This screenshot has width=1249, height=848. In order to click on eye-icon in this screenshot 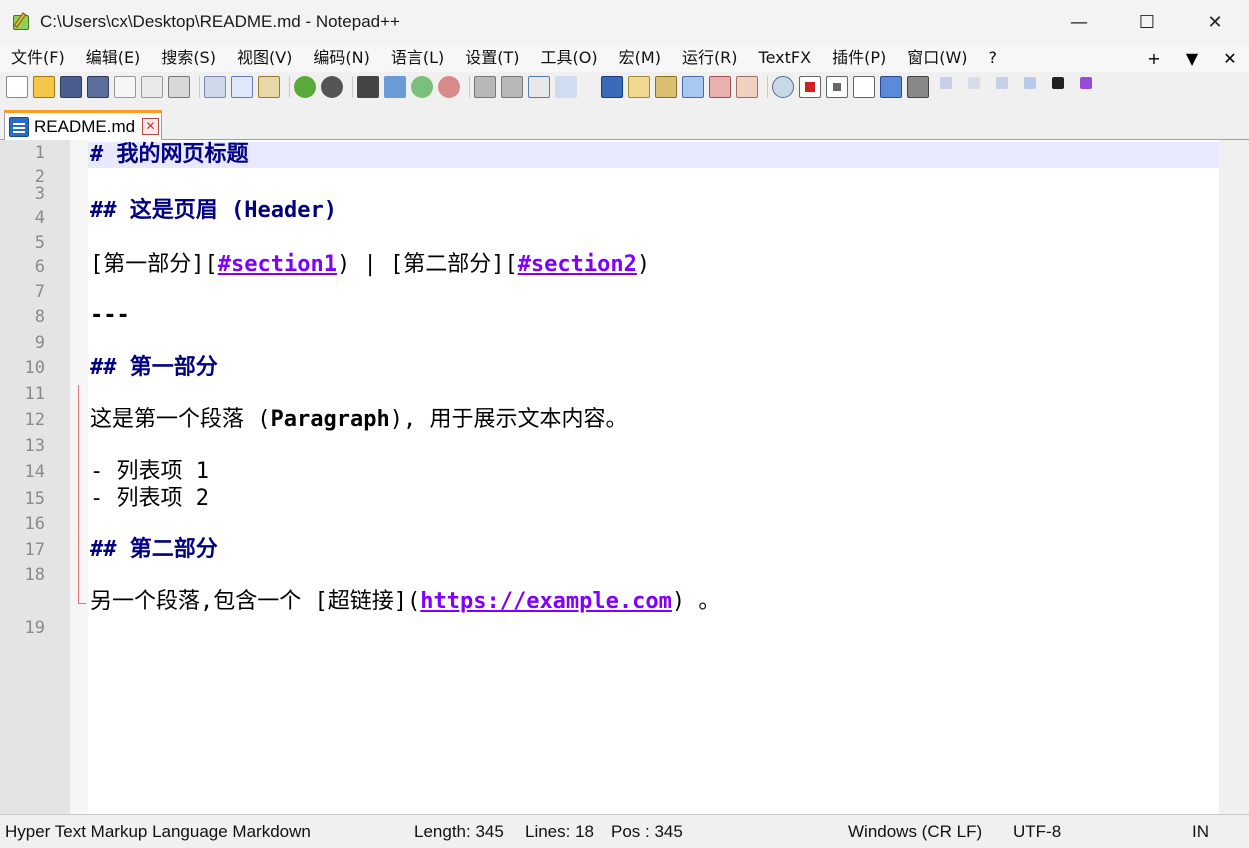, I will do `click(783, 87)`.